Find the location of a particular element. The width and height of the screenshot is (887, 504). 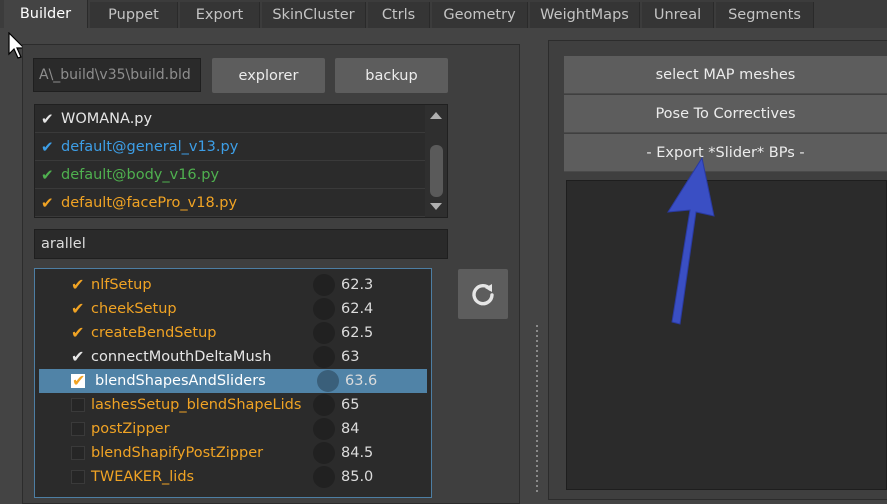

file-name: WOMANA.py is located at coordinates (107, 119).